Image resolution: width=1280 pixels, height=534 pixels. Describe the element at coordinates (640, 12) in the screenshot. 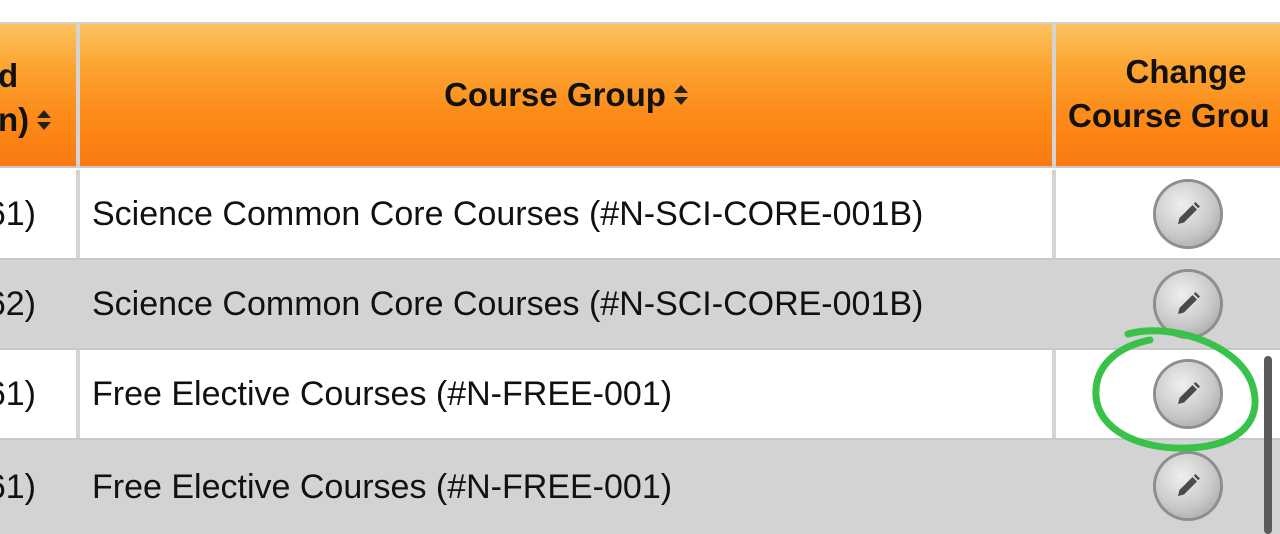

I see `top-bar-line` at that location.